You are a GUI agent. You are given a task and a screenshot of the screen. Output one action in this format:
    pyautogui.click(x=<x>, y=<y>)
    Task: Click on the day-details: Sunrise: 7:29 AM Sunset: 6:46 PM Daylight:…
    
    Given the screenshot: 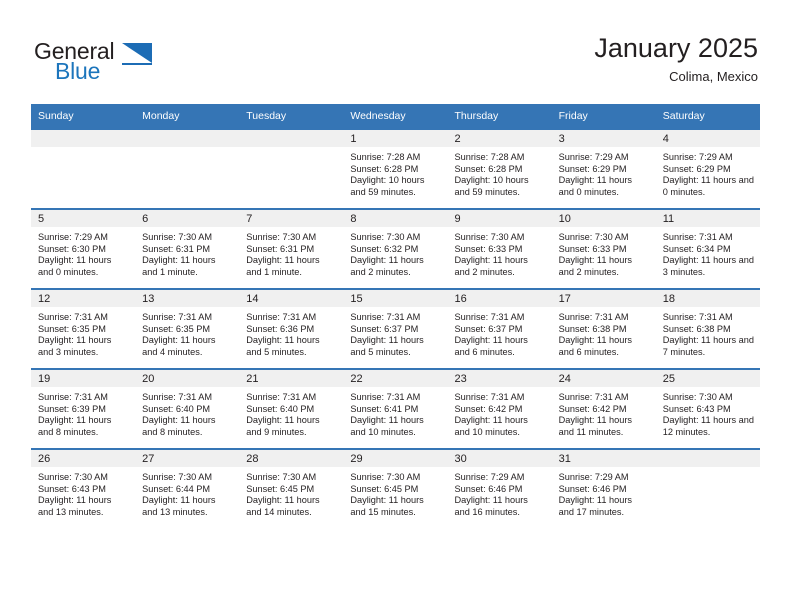 What is the action you would take?
    pyautogui.click(x=500, y=492)
    